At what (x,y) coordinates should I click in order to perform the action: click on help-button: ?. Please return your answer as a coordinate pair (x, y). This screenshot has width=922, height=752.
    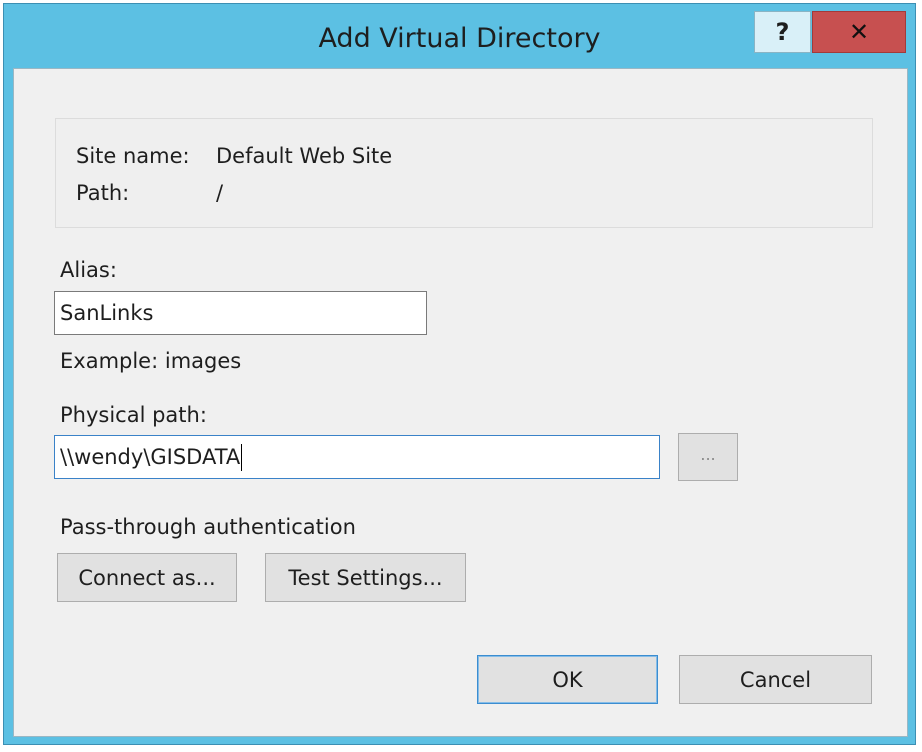
    Looking at the image, I should click on (782, 32).